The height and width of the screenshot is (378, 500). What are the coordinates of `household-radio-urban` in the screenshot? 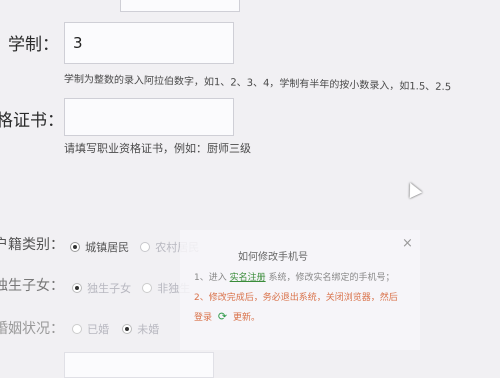 It's located at (75, 246).